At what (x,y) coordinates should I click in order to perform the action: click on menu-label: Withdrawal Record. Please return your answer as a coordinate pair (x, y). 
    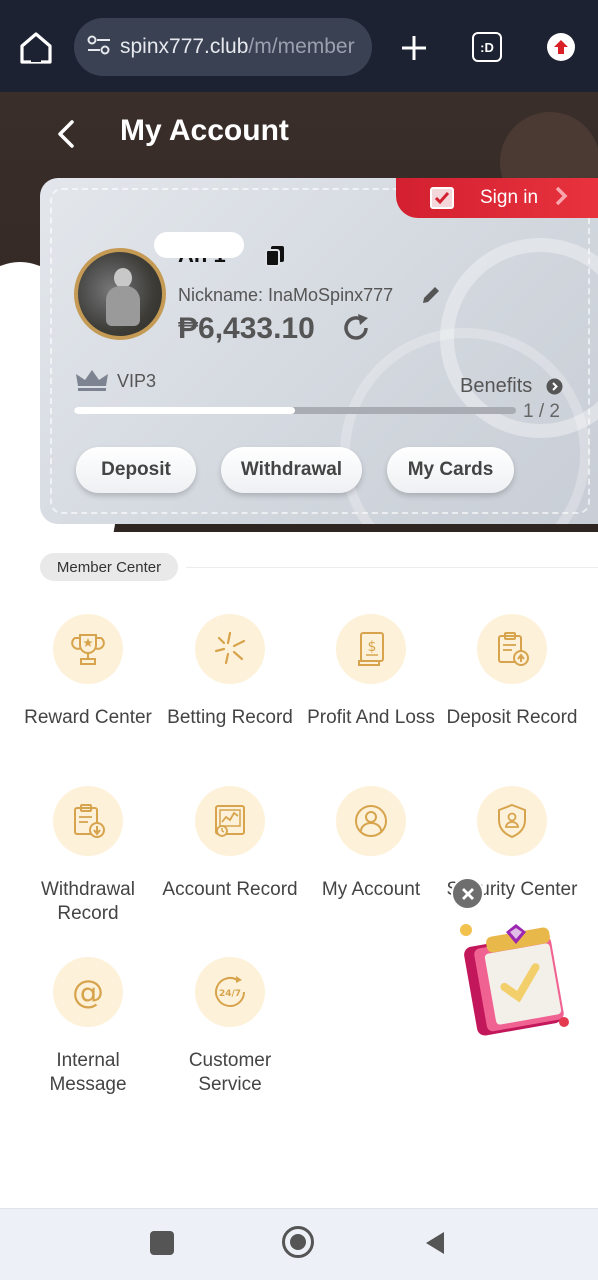
    Looking at the image, I should click on (88, 901).